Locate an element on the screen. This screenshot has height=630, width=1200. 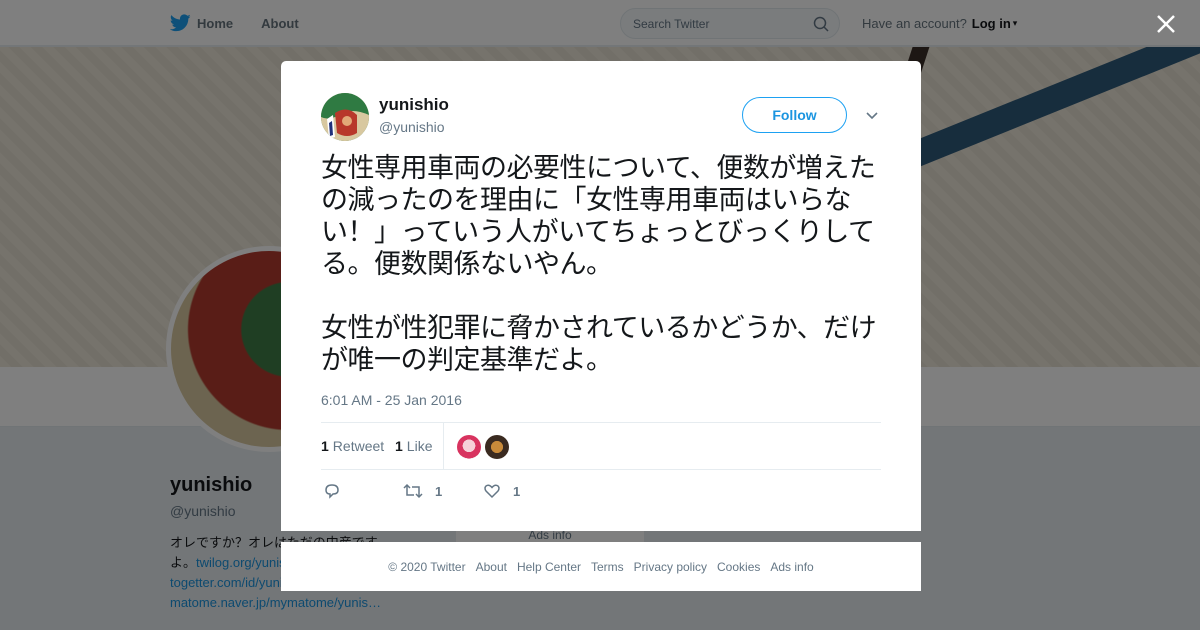
tweet-author-handle: @yunishio is located at coordinates (412, 127).